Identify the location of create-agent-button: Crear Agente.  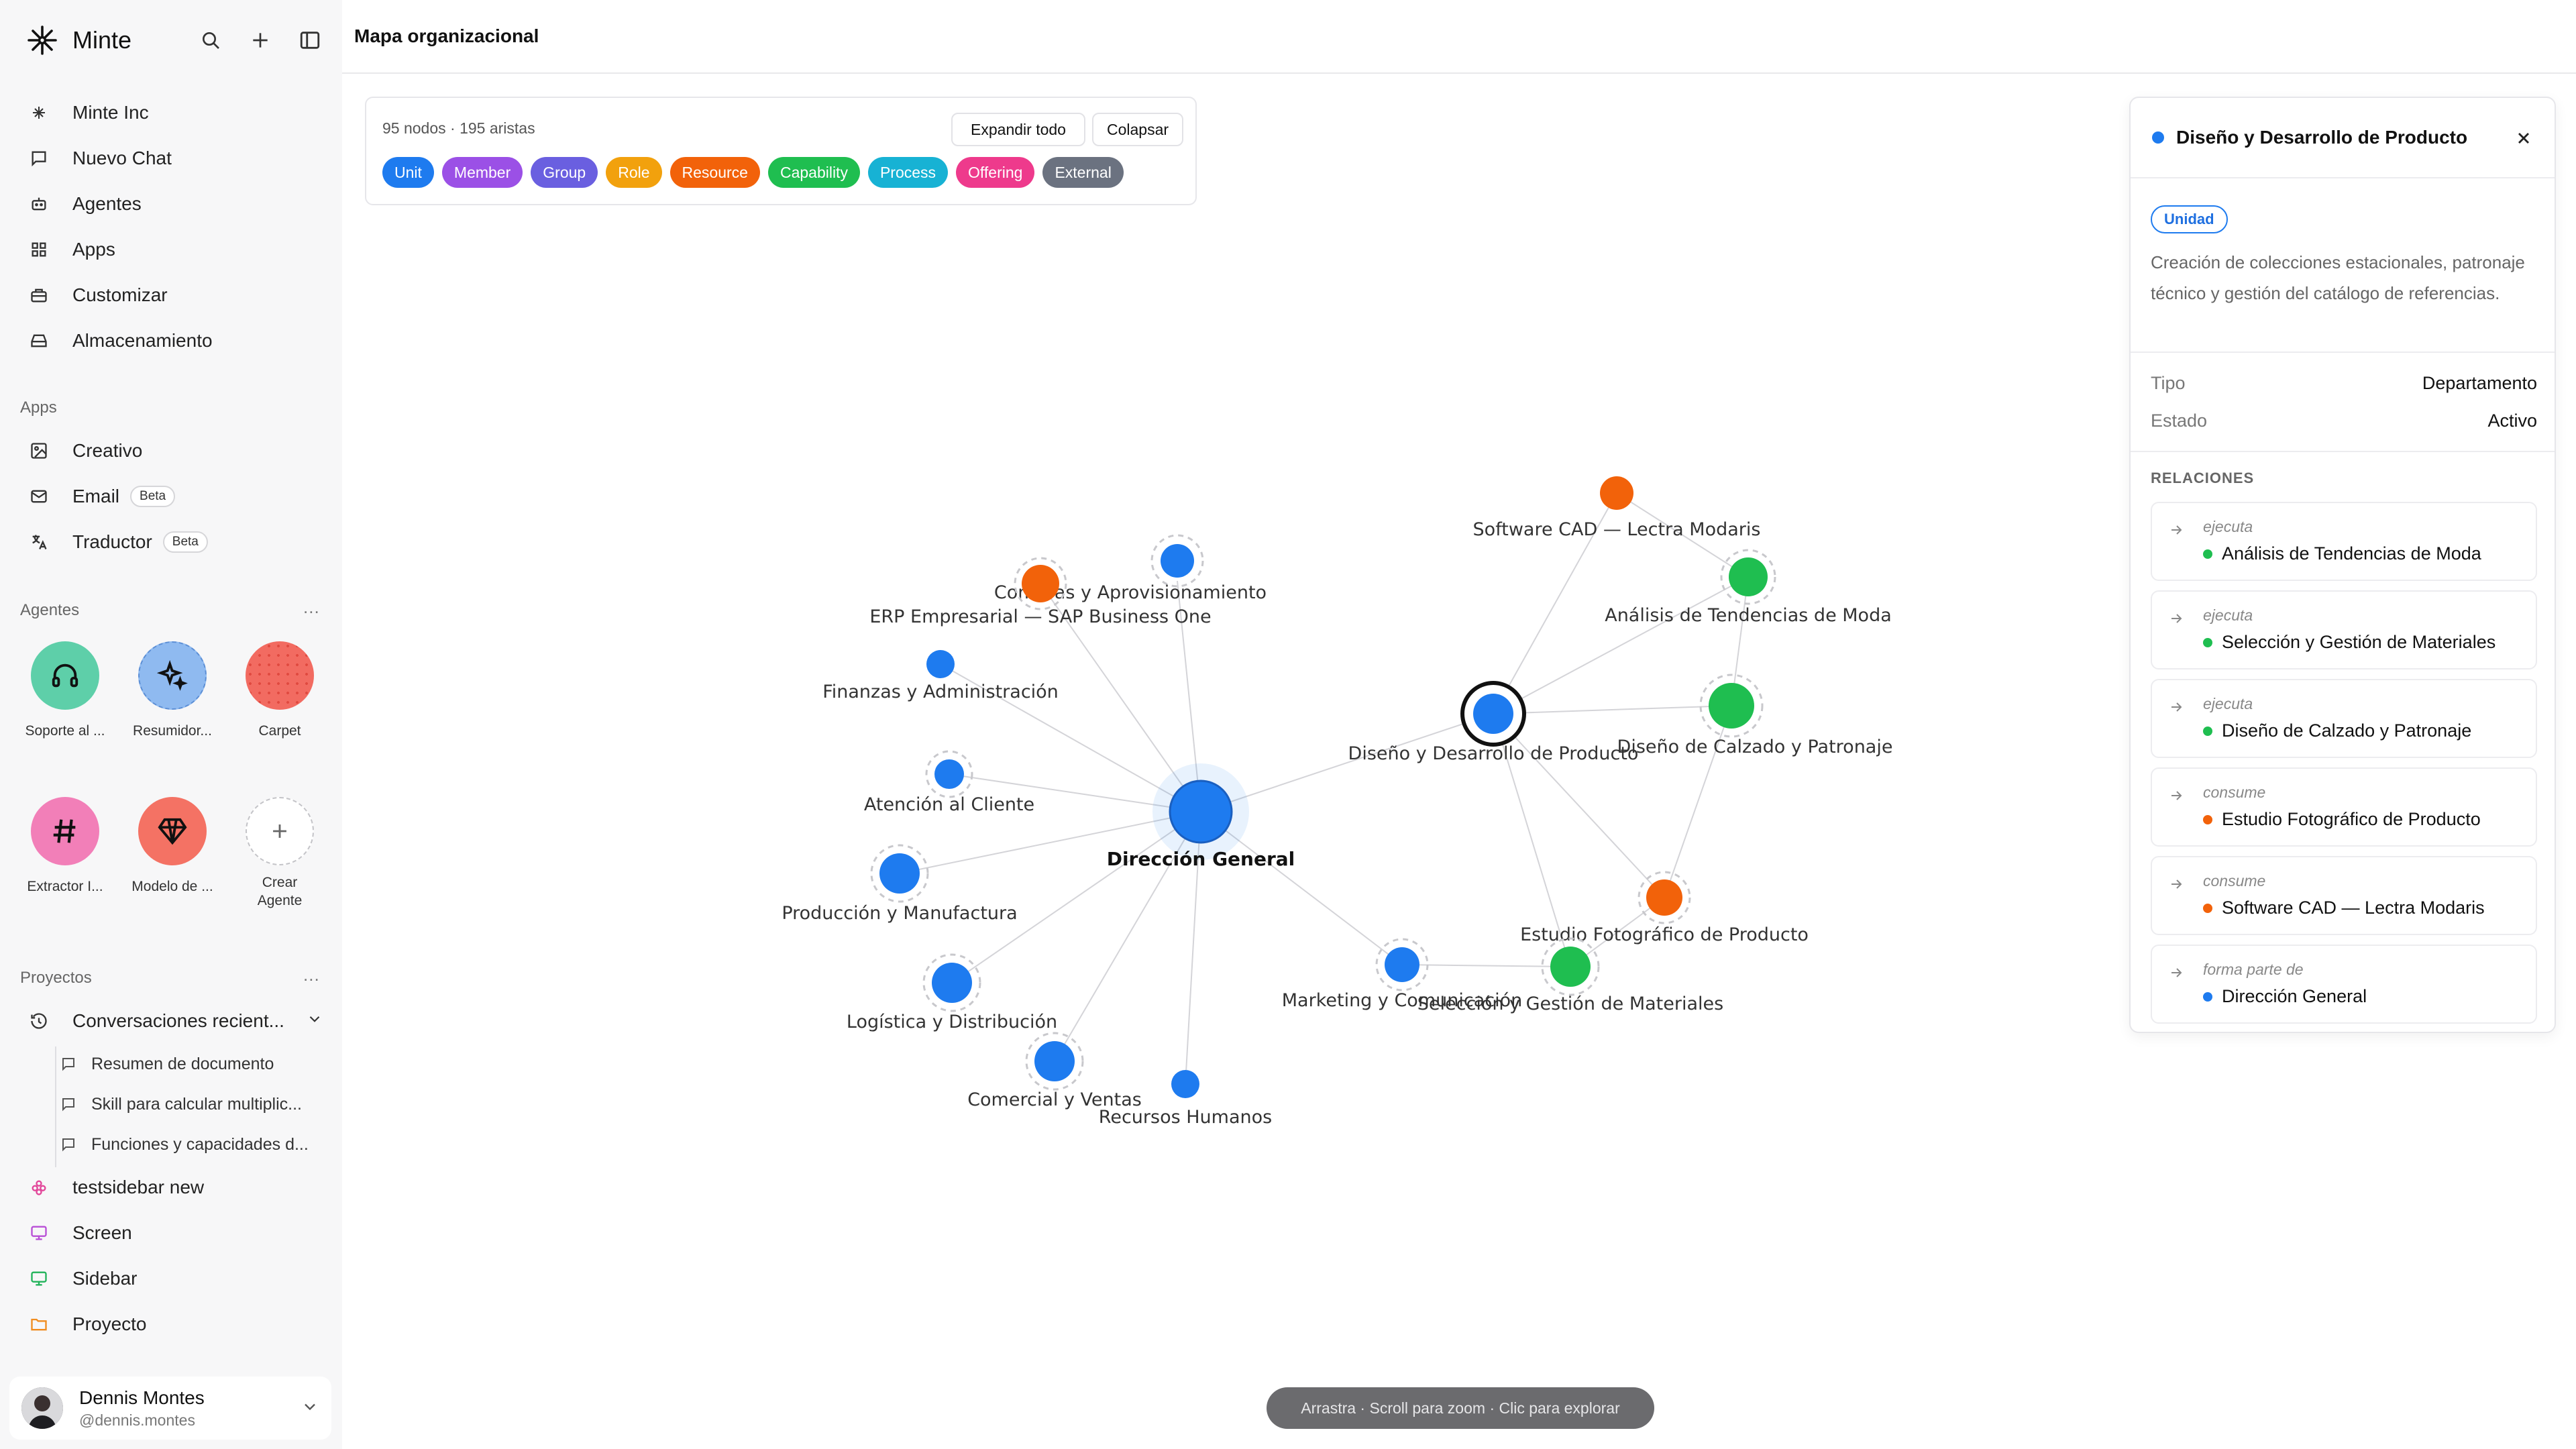
(279, 853).